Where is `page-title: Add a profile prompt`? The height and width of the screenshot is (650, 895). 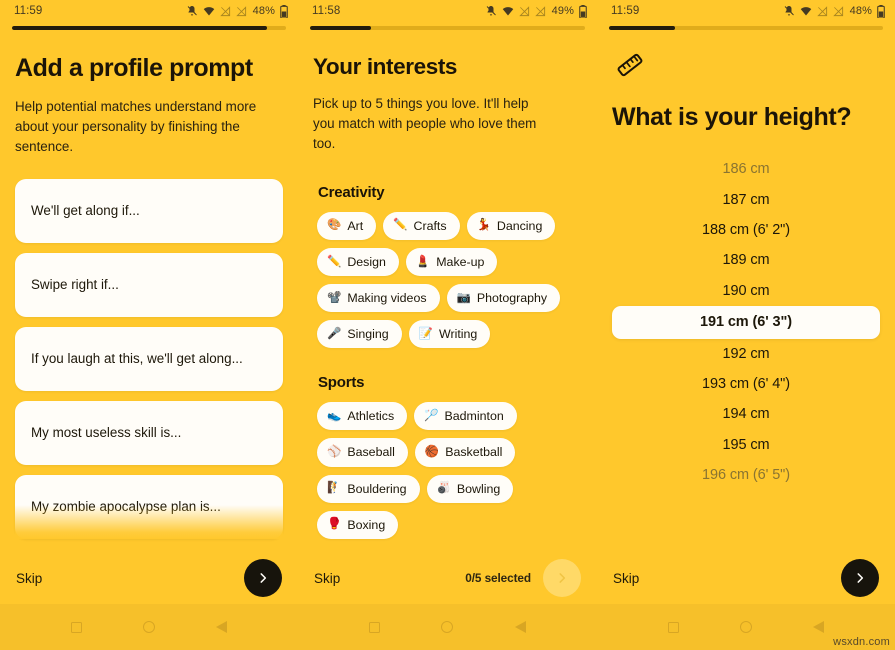
page-title: Add a profile prompt is located at coordinates (134, 68).